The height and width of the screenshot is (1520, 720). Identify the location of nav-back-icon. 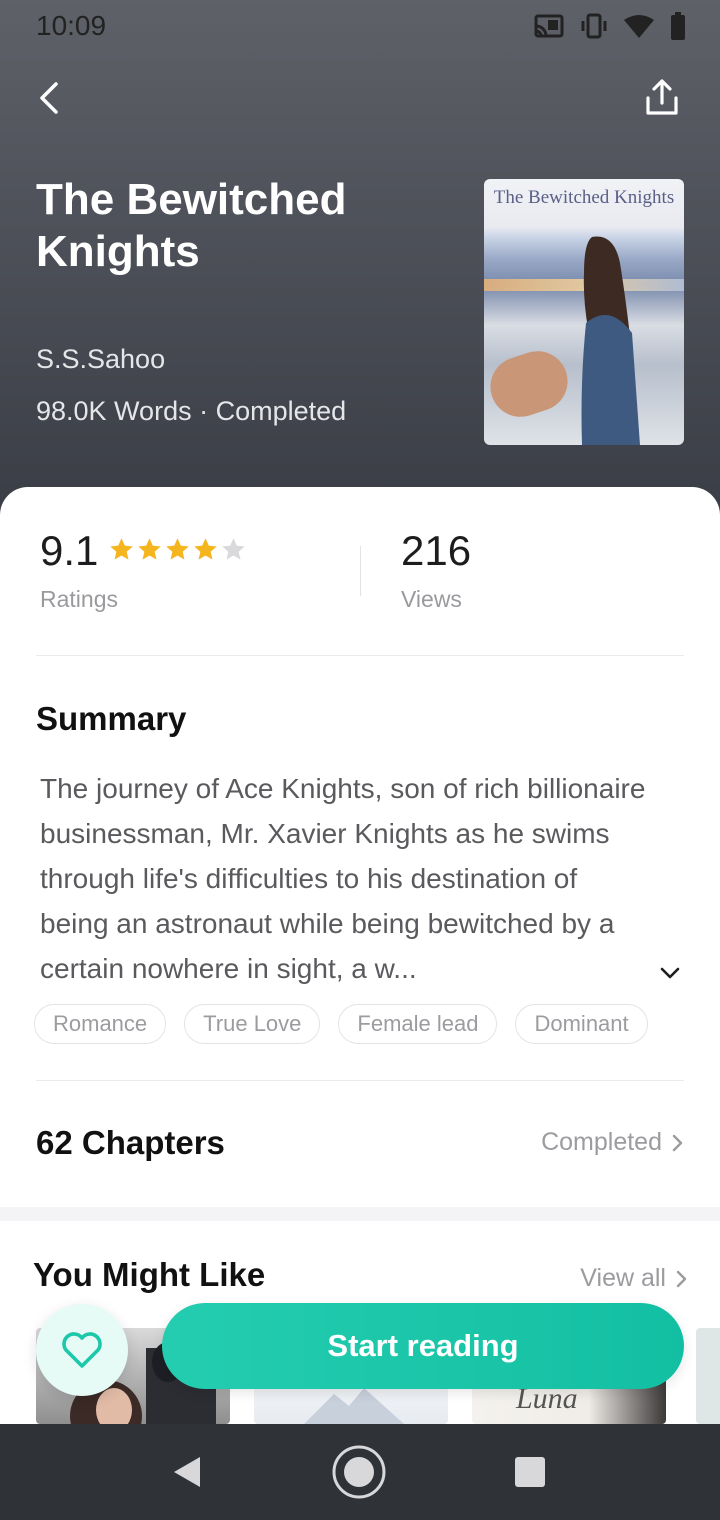
(187, 1472).